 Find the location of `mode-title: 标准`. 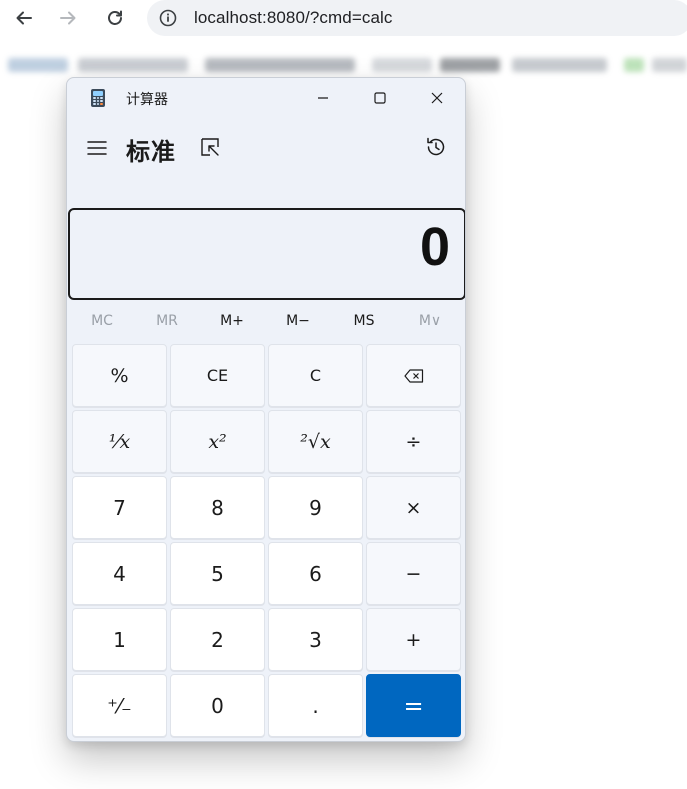

mode-title: 标准 is located at coordinates (151, 152).